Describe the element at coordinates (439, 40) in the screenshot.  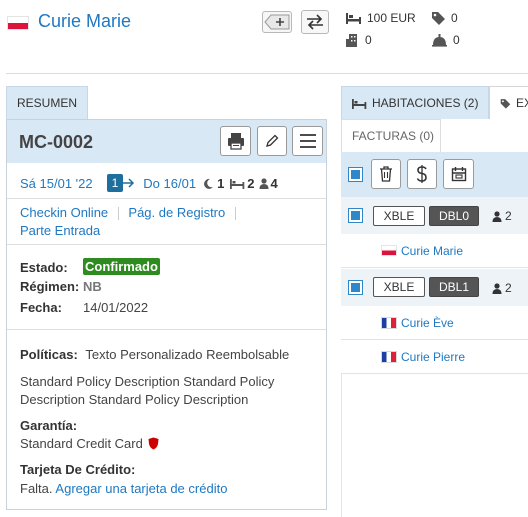
I see `bell-service-icon` at that location.